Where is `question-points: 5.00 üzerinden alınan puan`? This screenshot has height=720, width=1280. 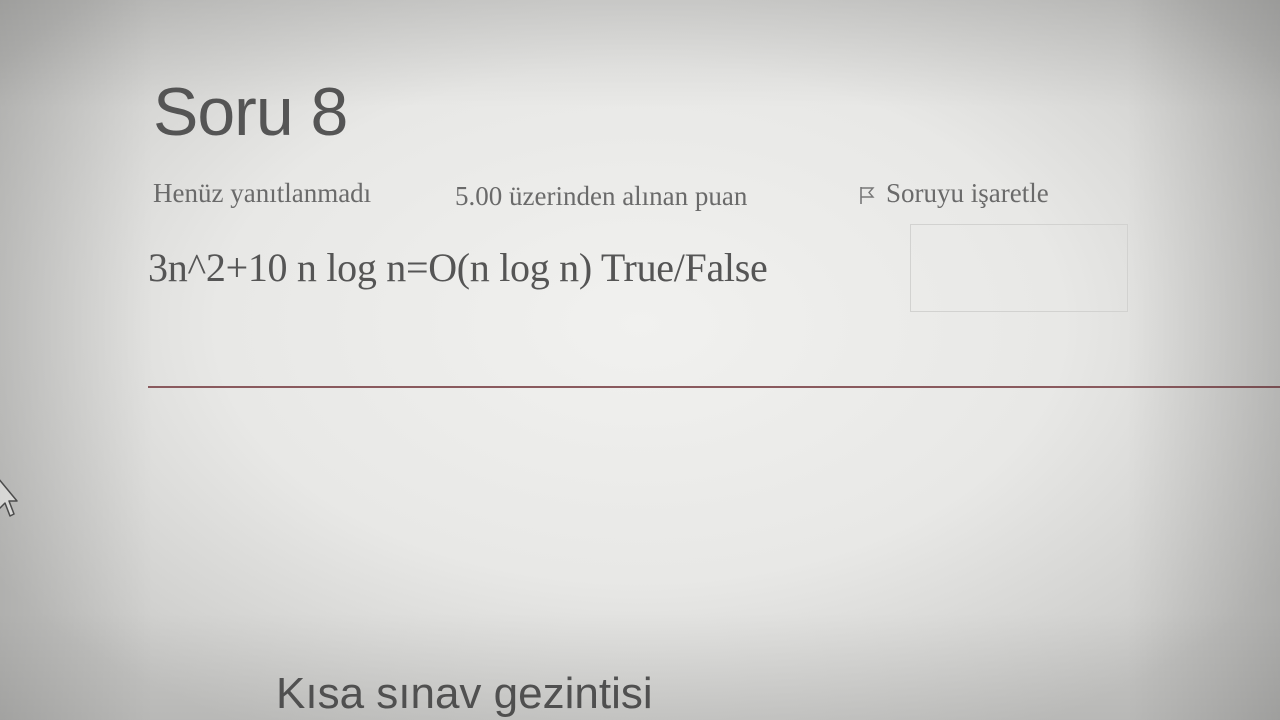 question-points: 5.00 üzerinden alınan puan is located at coordinates (601, 196).